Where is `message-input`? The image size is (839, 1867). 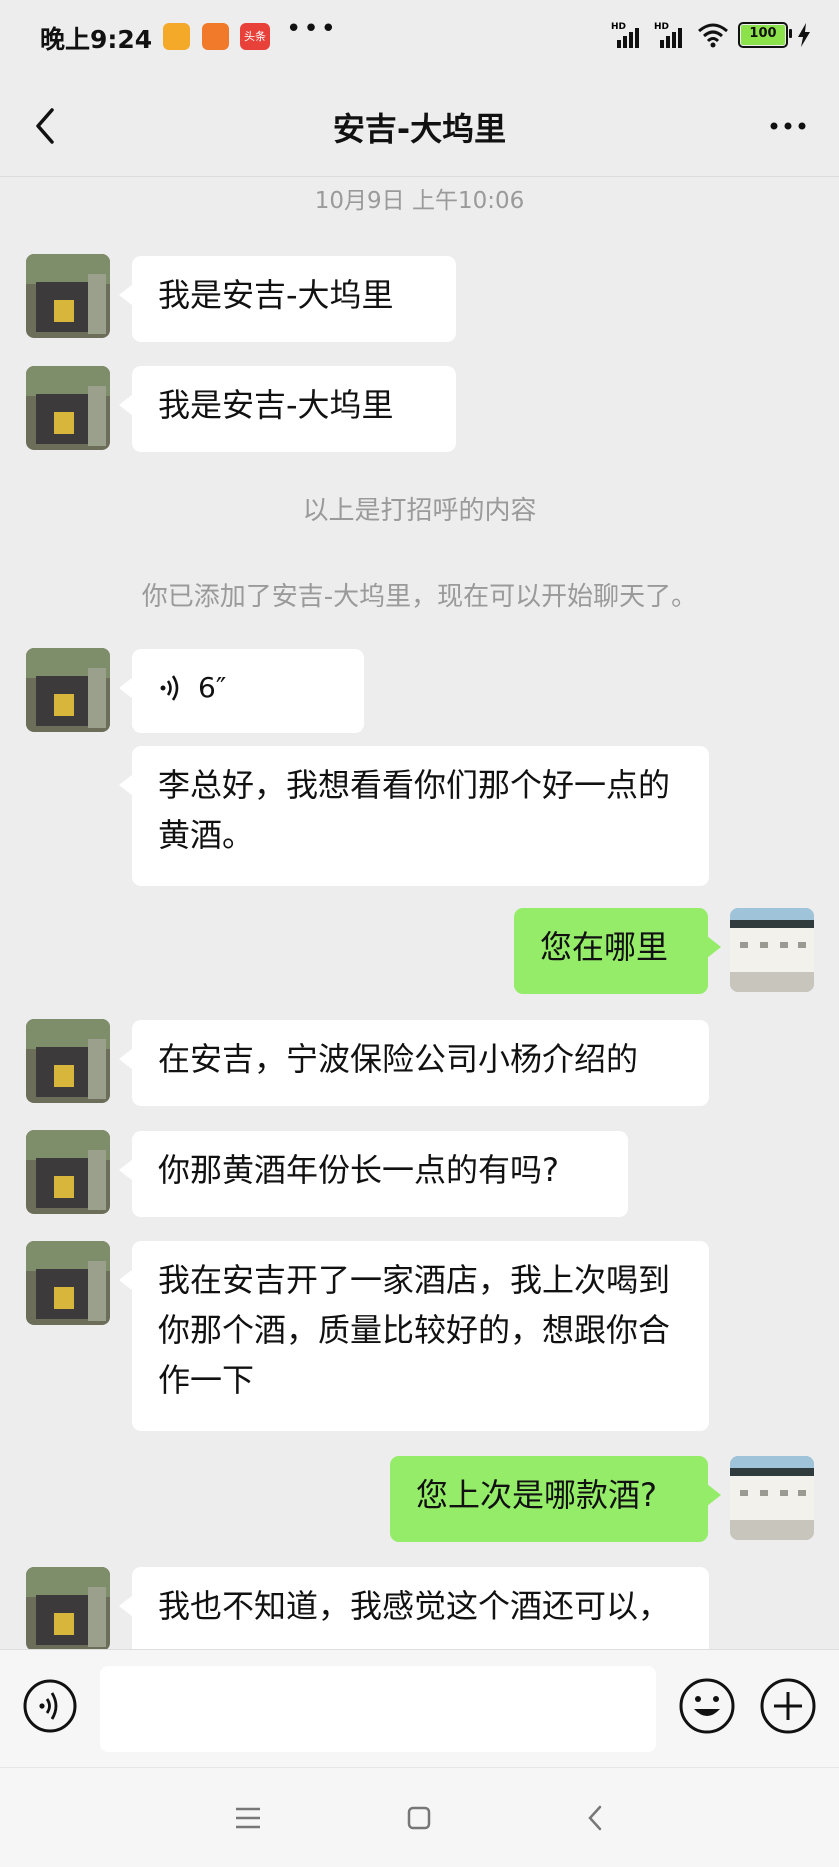 message-input is located at coordinates (378, 1709).